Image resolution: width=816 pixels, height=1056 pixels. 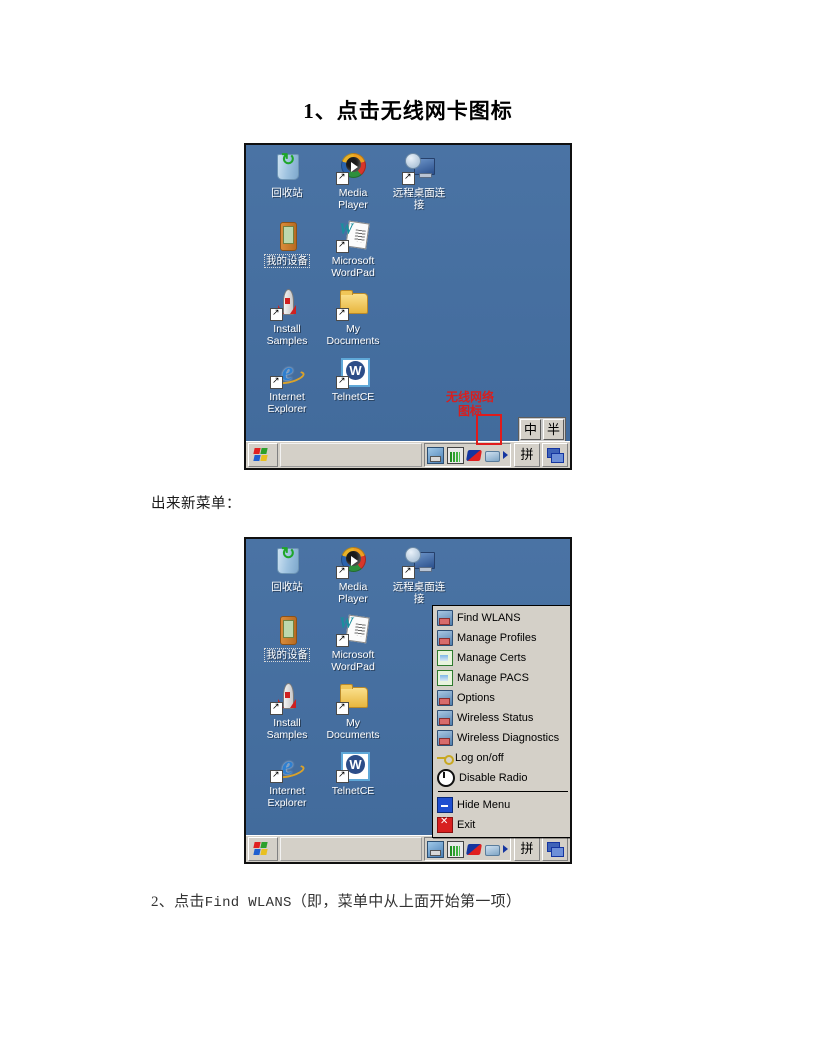 I want to click on manage-pacs-icon, so click(x=445, y=678).